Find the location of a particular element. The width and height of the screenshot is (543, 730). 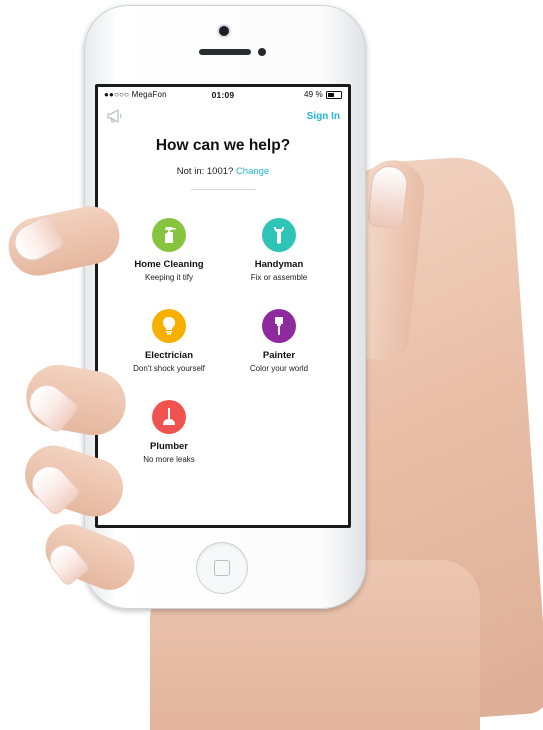

home-button is located at coordinates (222, 568).